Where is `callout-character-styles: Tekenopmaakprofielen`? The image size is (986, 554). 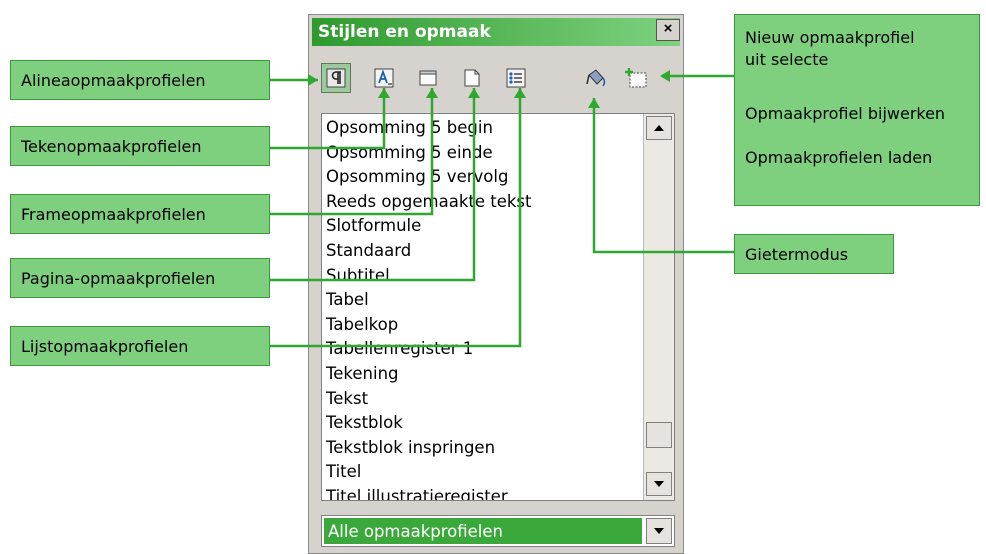
callout-character-styles: Tekenopmaakprofielen is located at coordinates (140, 146).